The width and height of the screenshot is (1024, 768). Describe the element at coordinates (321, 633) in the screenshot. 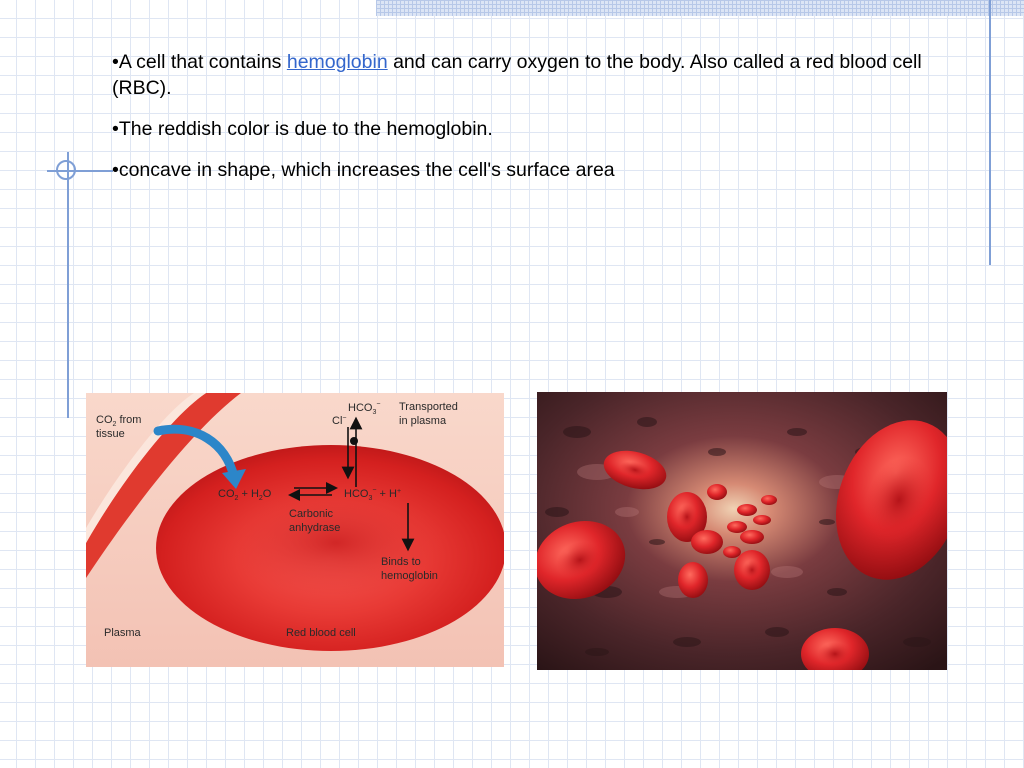

I see `label-red-blood-cell: Red blood cell` at that location.